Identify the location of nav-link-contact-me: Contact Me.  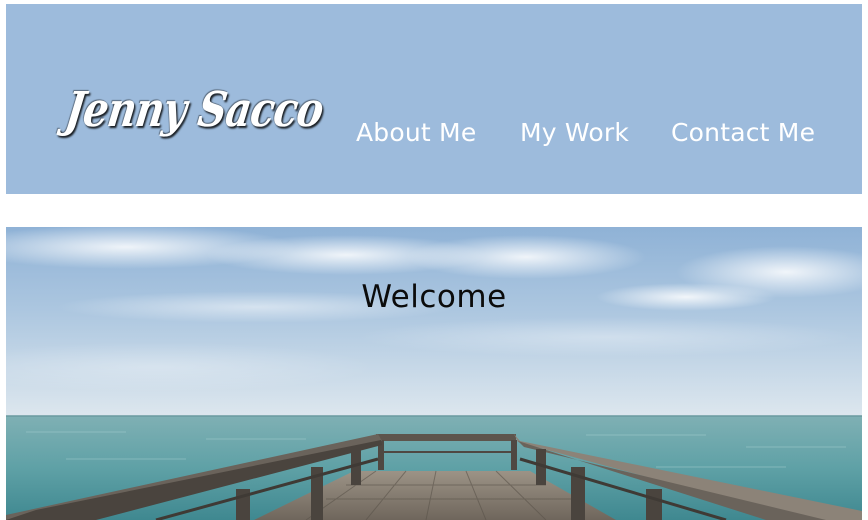
(743, 132).